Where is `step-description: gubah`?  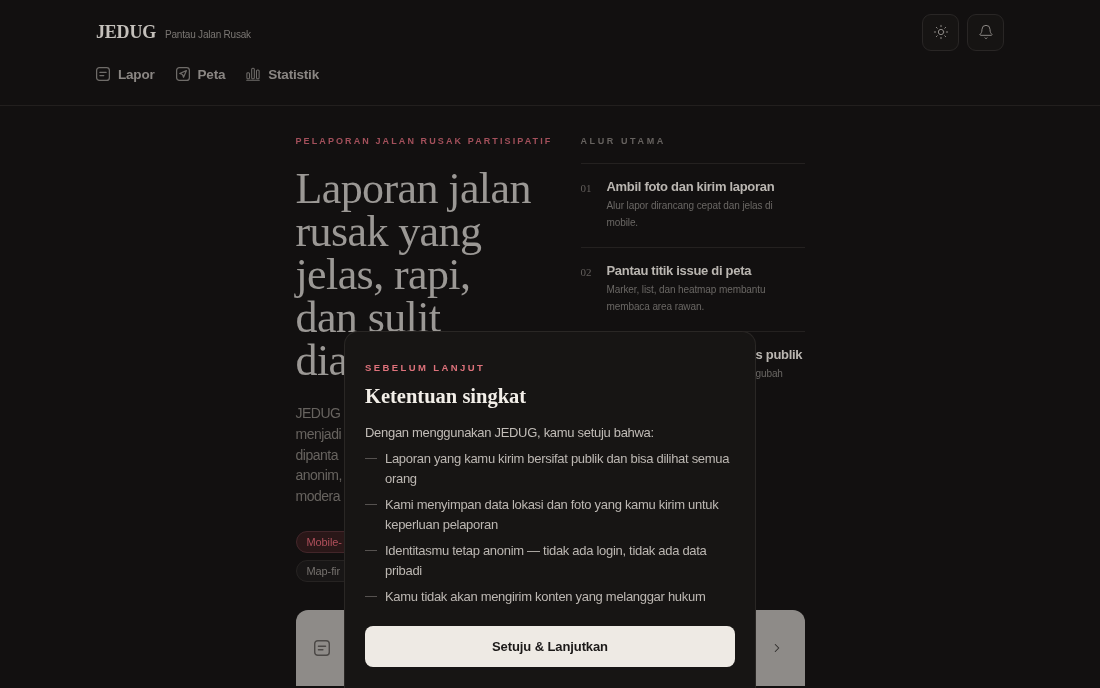
step-description: gubah is located at coordinates (769, 374).